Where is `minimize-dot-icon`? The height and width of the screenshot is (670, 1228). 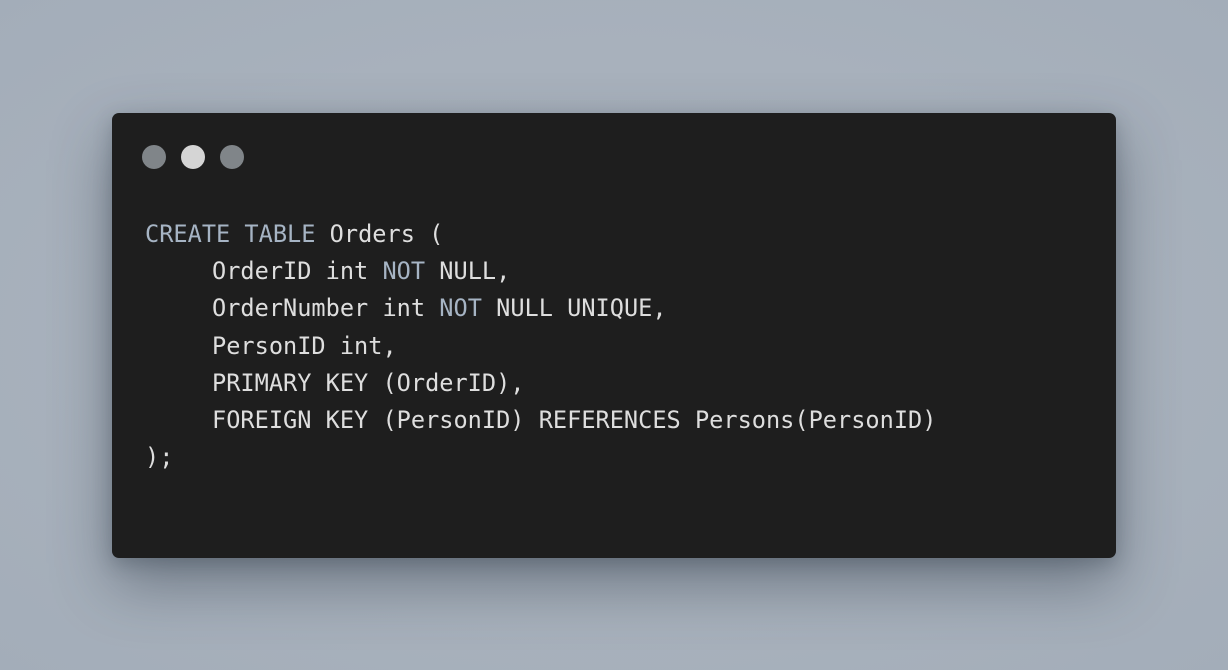
minimize-dot-icon is located at coordinates (193, 157).